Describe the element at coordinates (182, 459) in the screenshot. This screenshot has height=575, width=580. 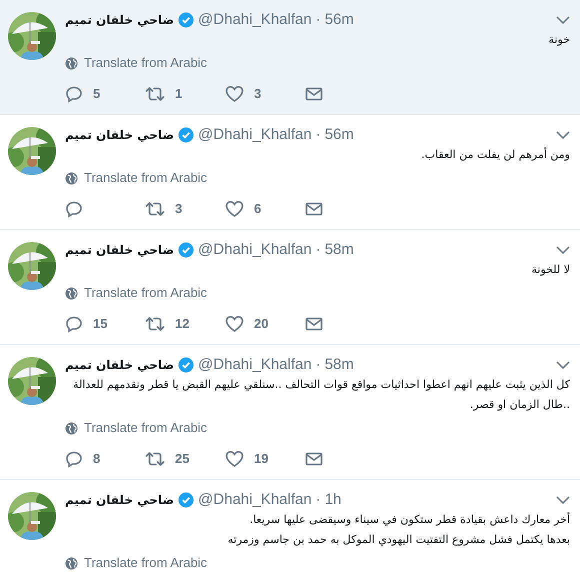
I see `action-count: 25` at that location.